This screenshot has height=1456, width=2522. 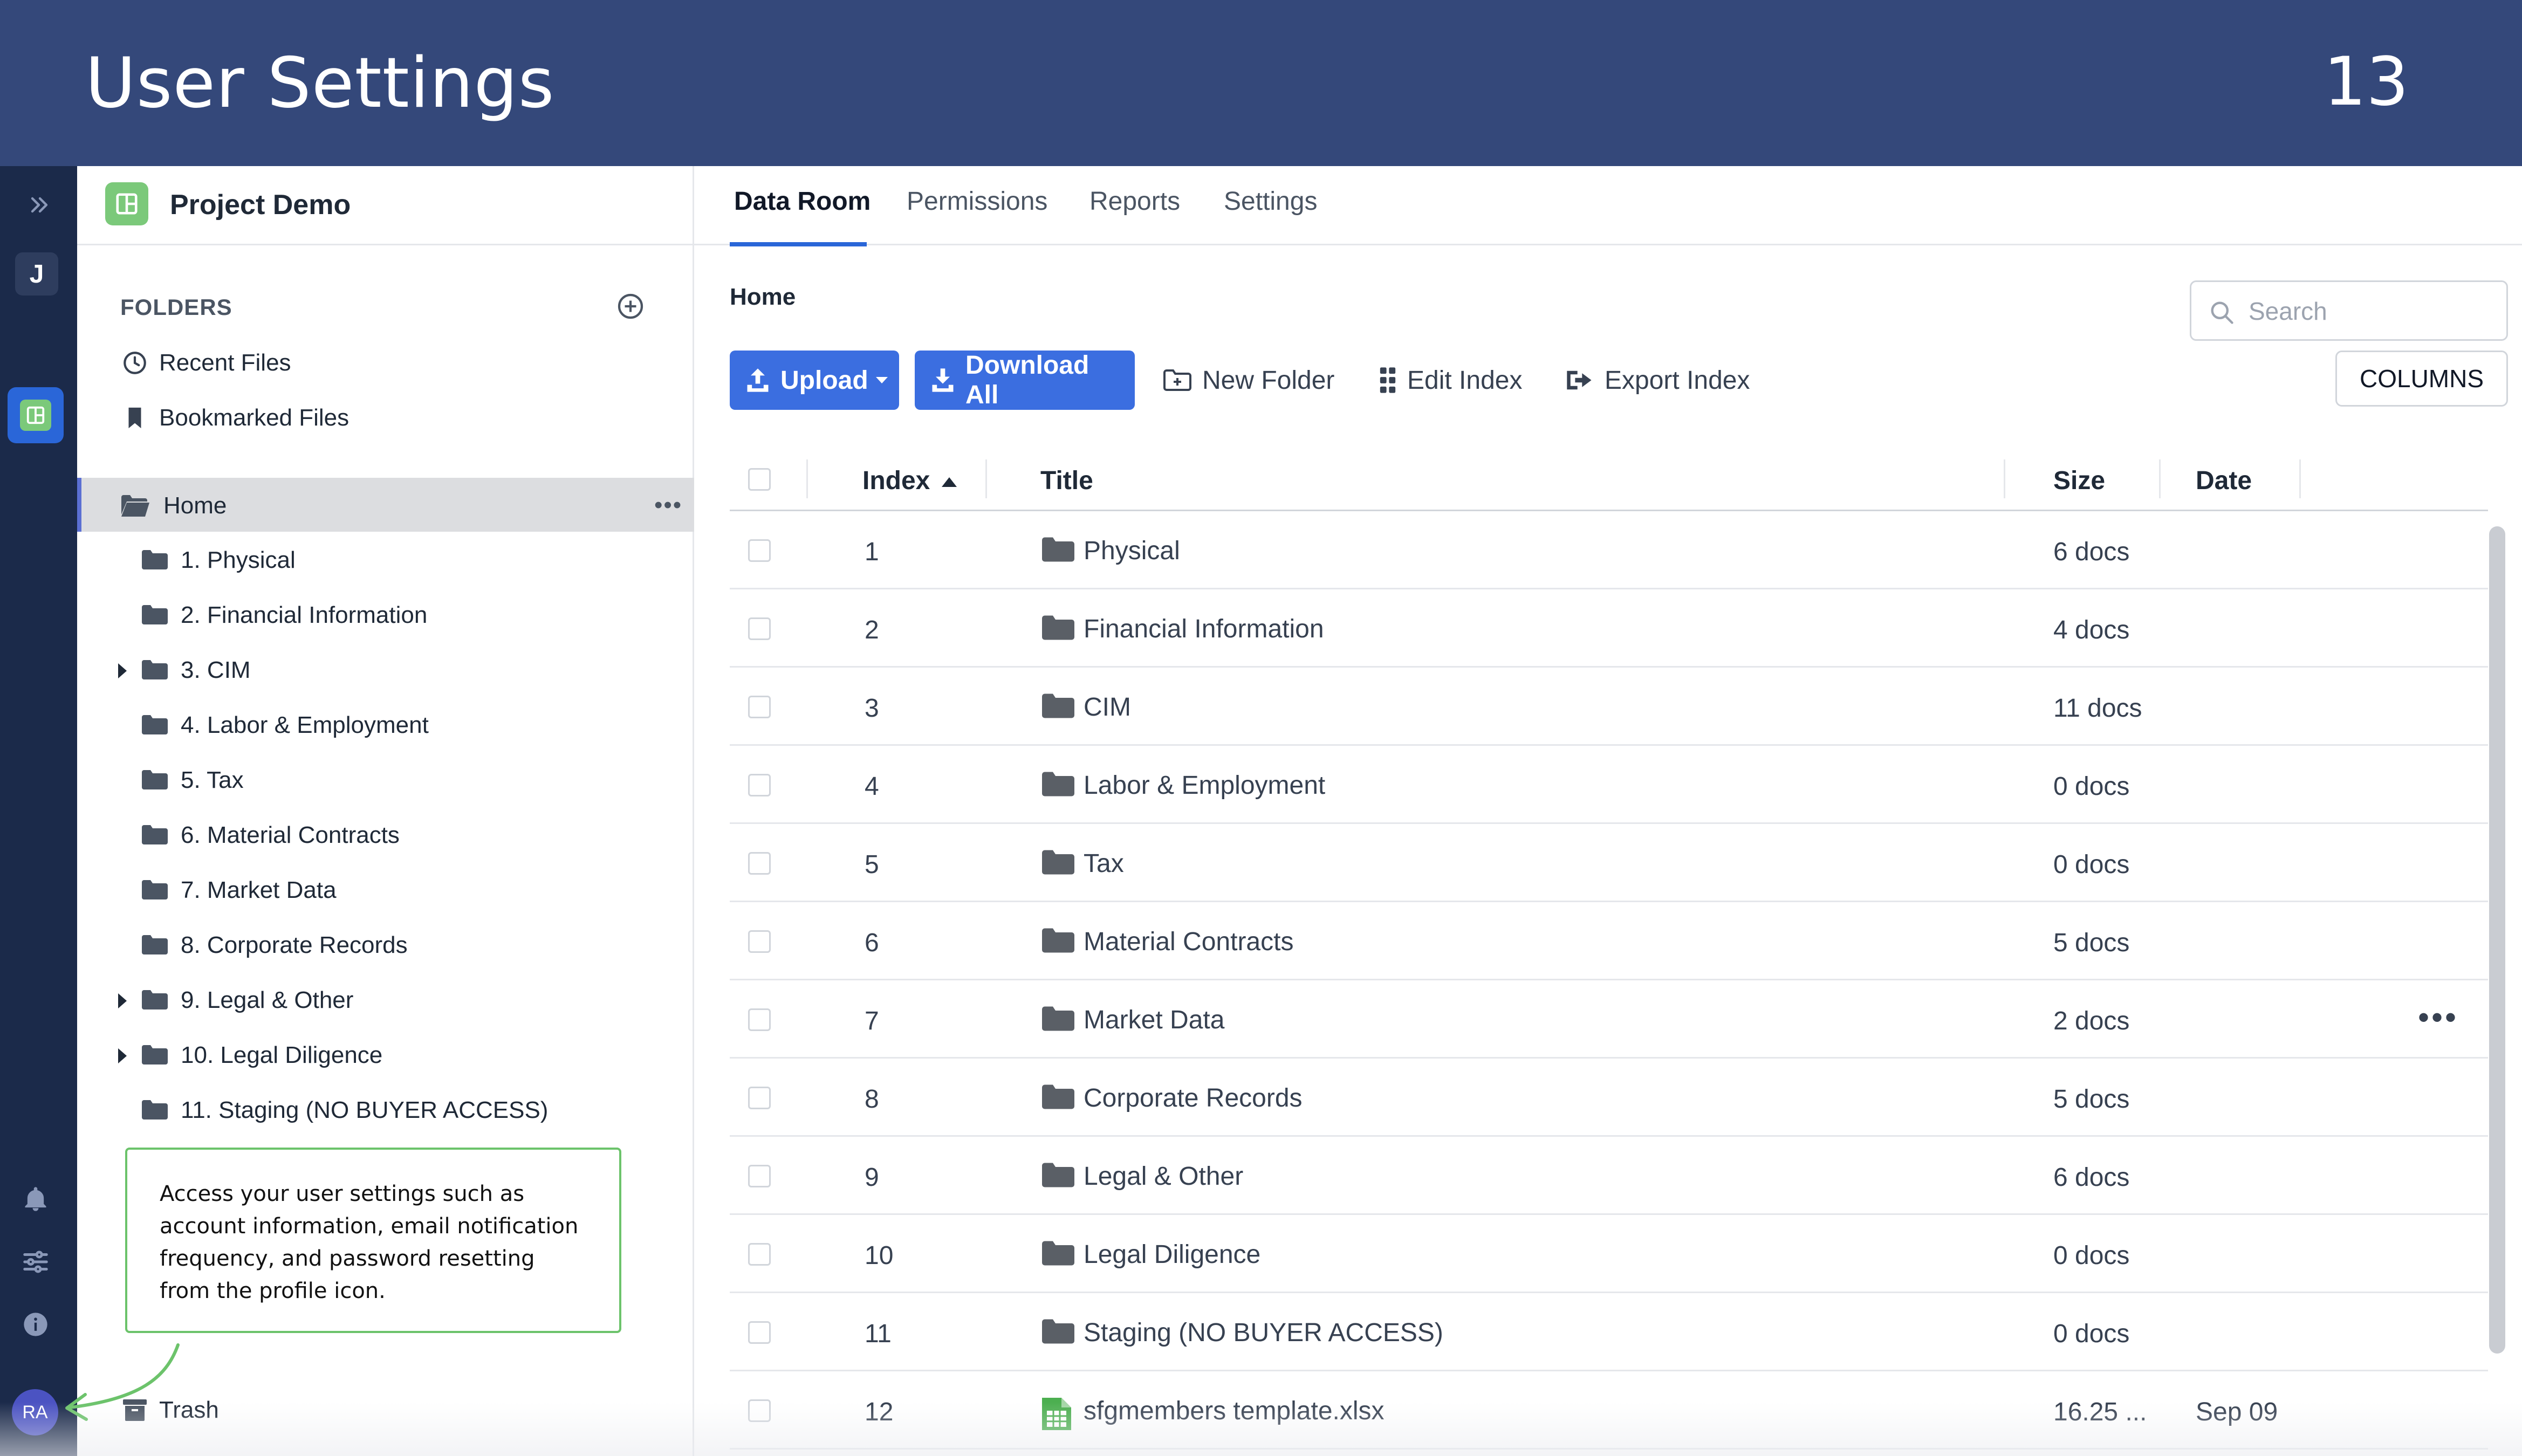 I want to click on edit-index-button: Edit Index, so click(x=1450, y=380).